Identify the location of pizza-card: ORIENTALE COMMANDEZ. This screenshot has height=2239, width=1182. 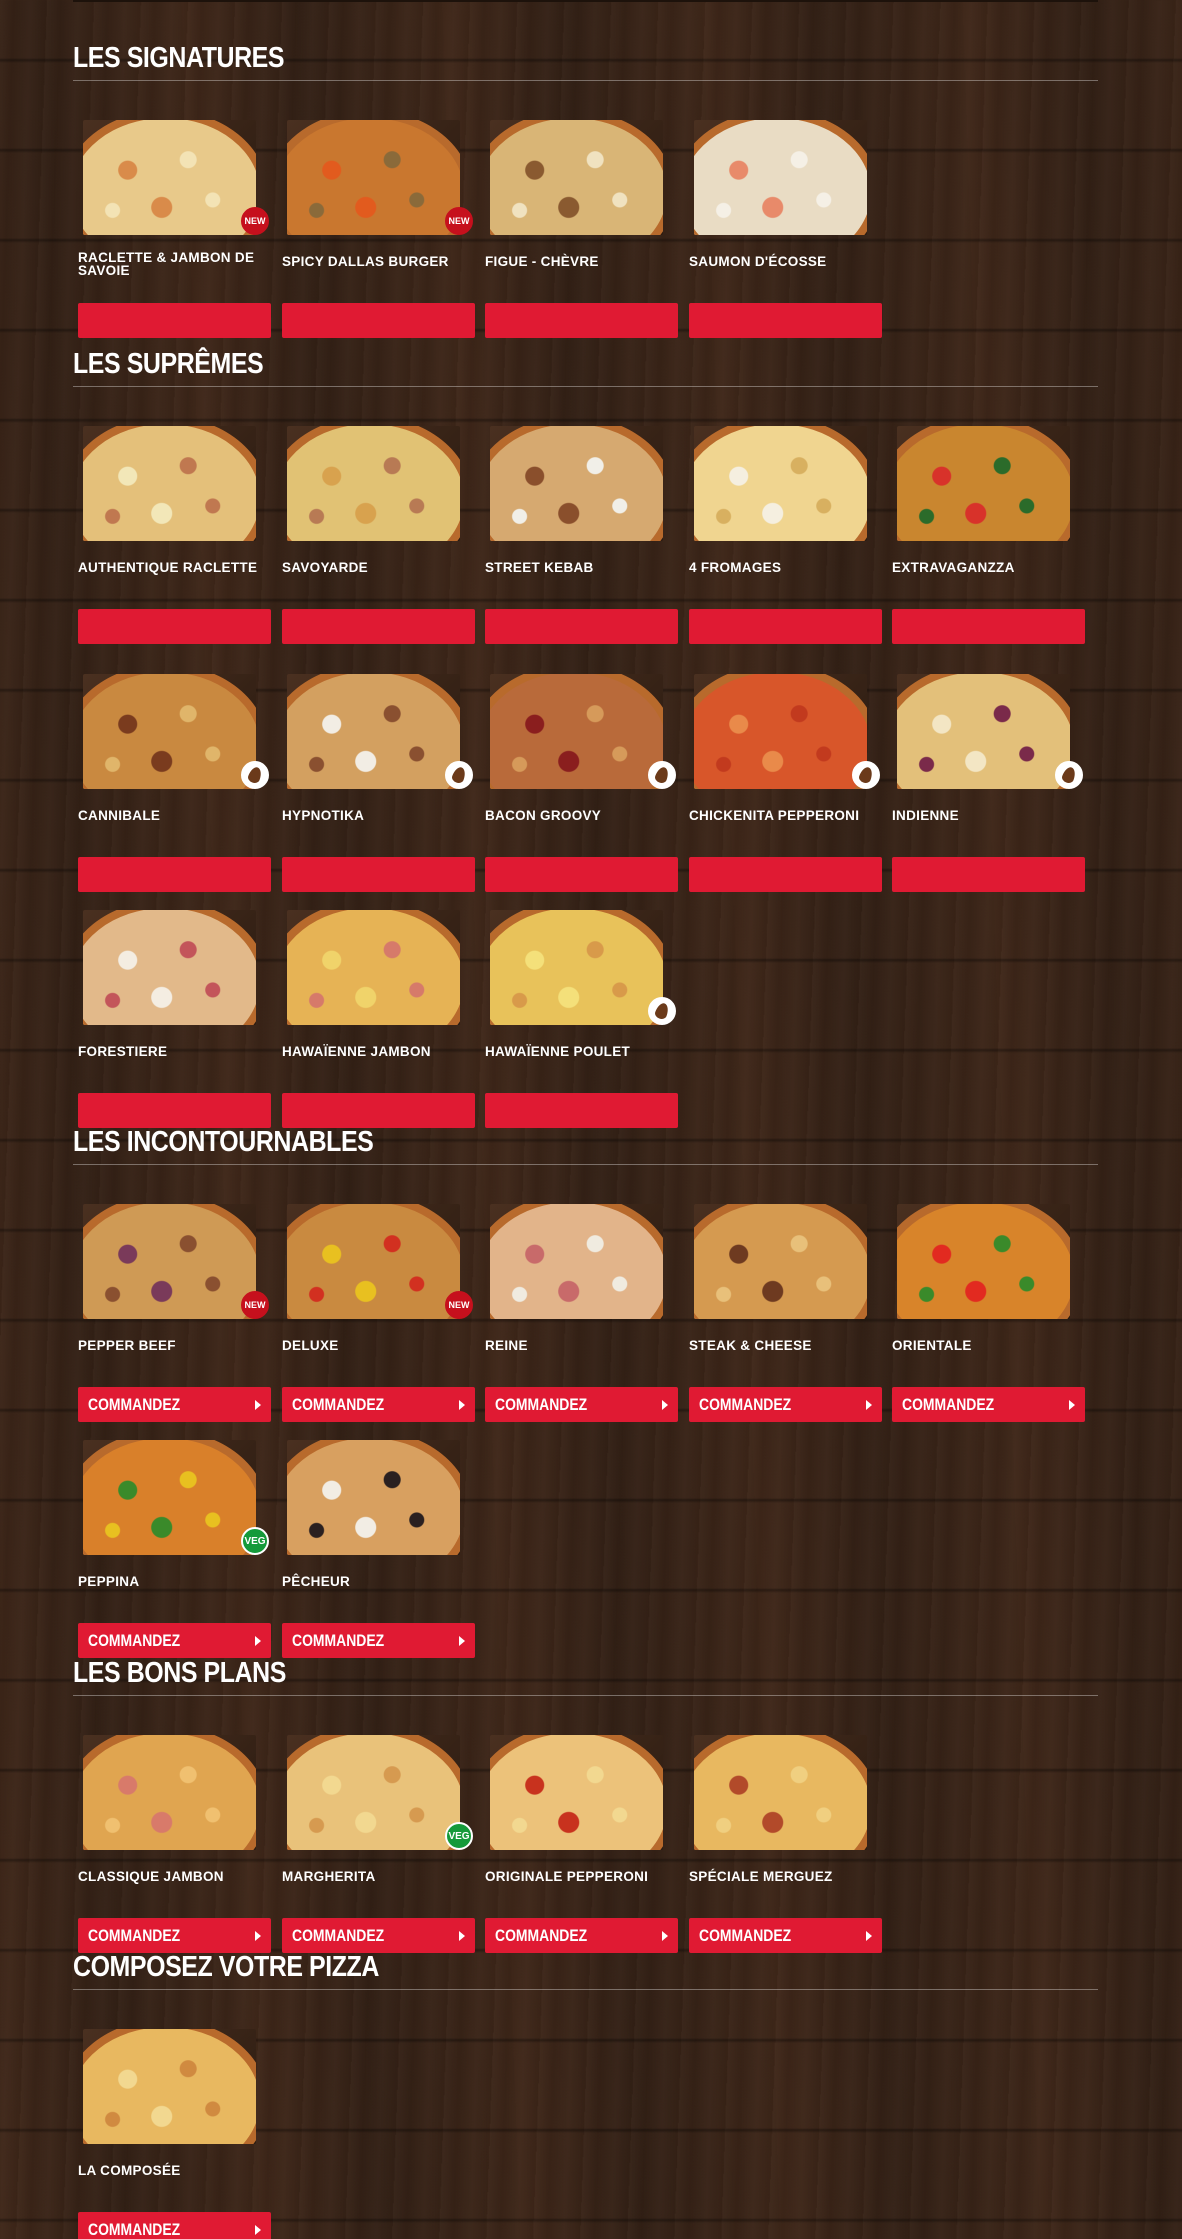
(986, 1314).